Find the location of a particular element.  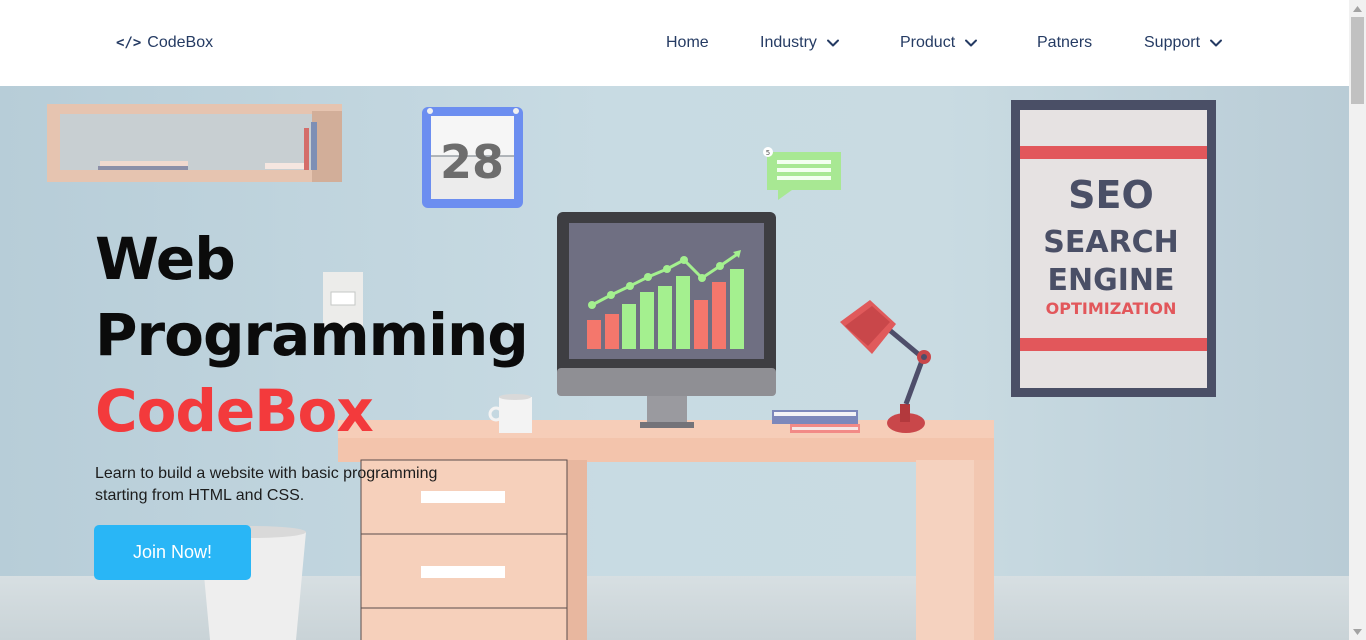

nav-product-label: Product is located at coordinates (928, 42).